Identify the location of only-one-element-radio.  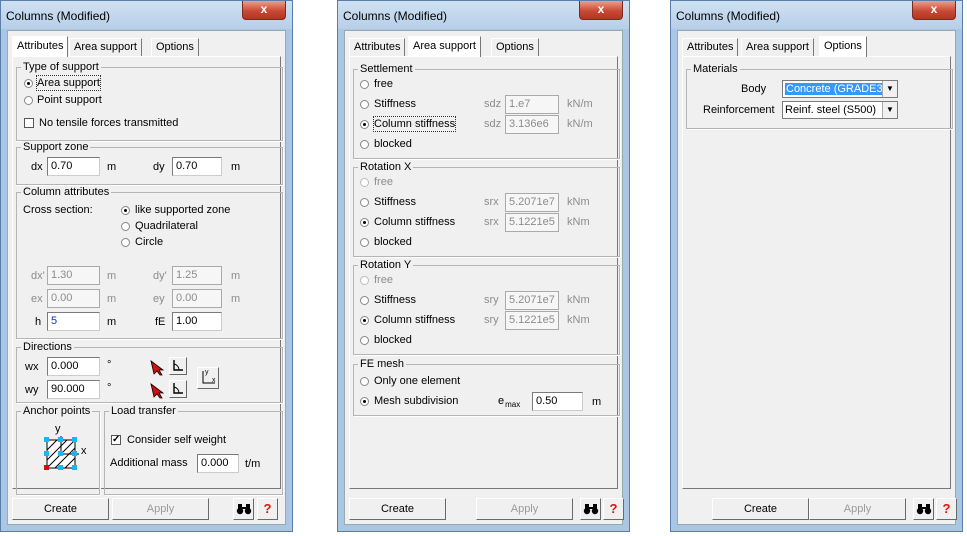
(364, 381).